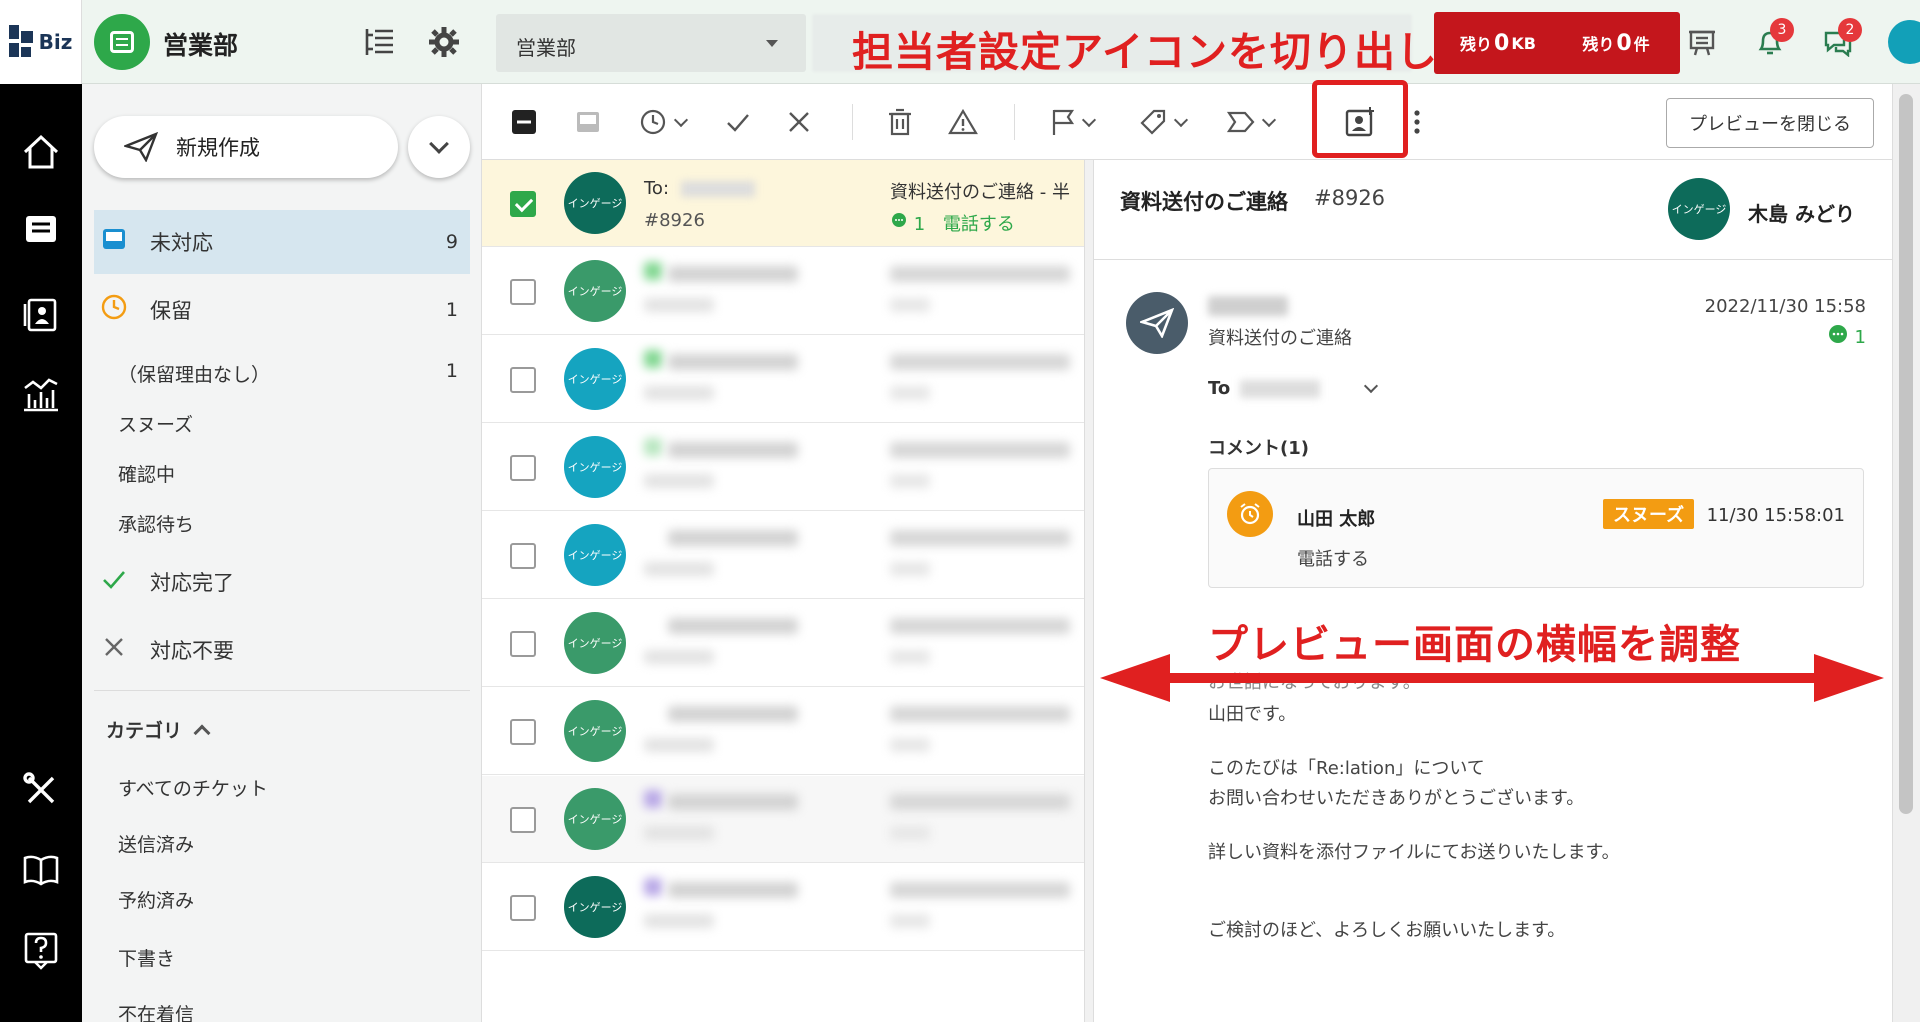  Describe the element at coordinates (294, 843) in the screenshot. I see `category-item-sent: 送信済み` at that location.